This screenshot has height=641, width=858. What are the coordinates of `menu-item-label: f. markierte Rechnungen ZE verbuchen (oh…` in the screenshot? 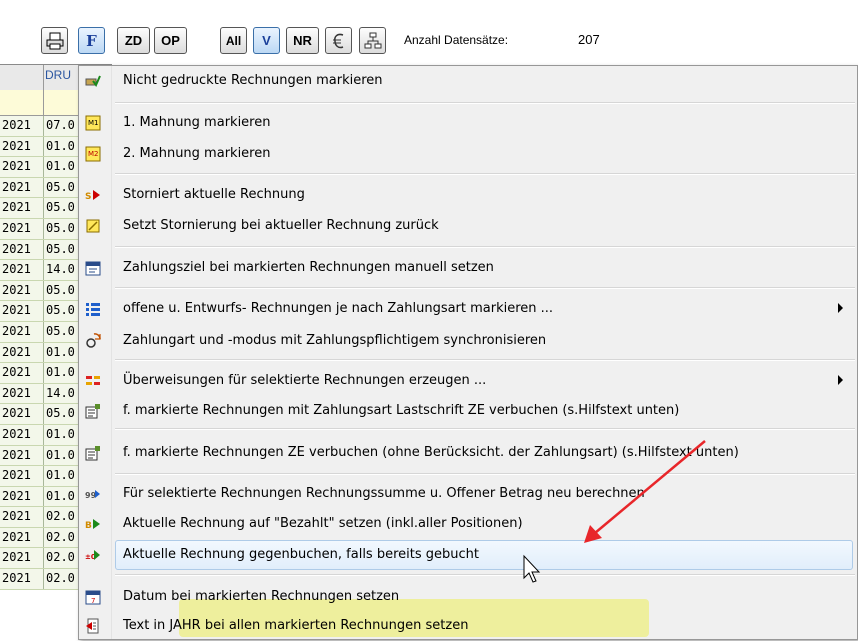 It's located at (431, 452).